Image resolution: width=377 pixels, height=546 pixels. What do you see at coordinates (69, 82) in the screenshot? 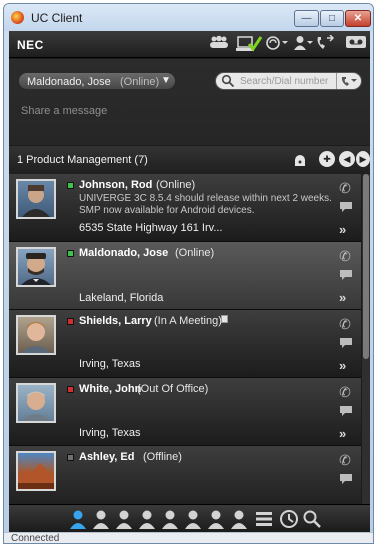
I see `presence-user-name: Maldonado, Jose` at bounding box center [69, 82].